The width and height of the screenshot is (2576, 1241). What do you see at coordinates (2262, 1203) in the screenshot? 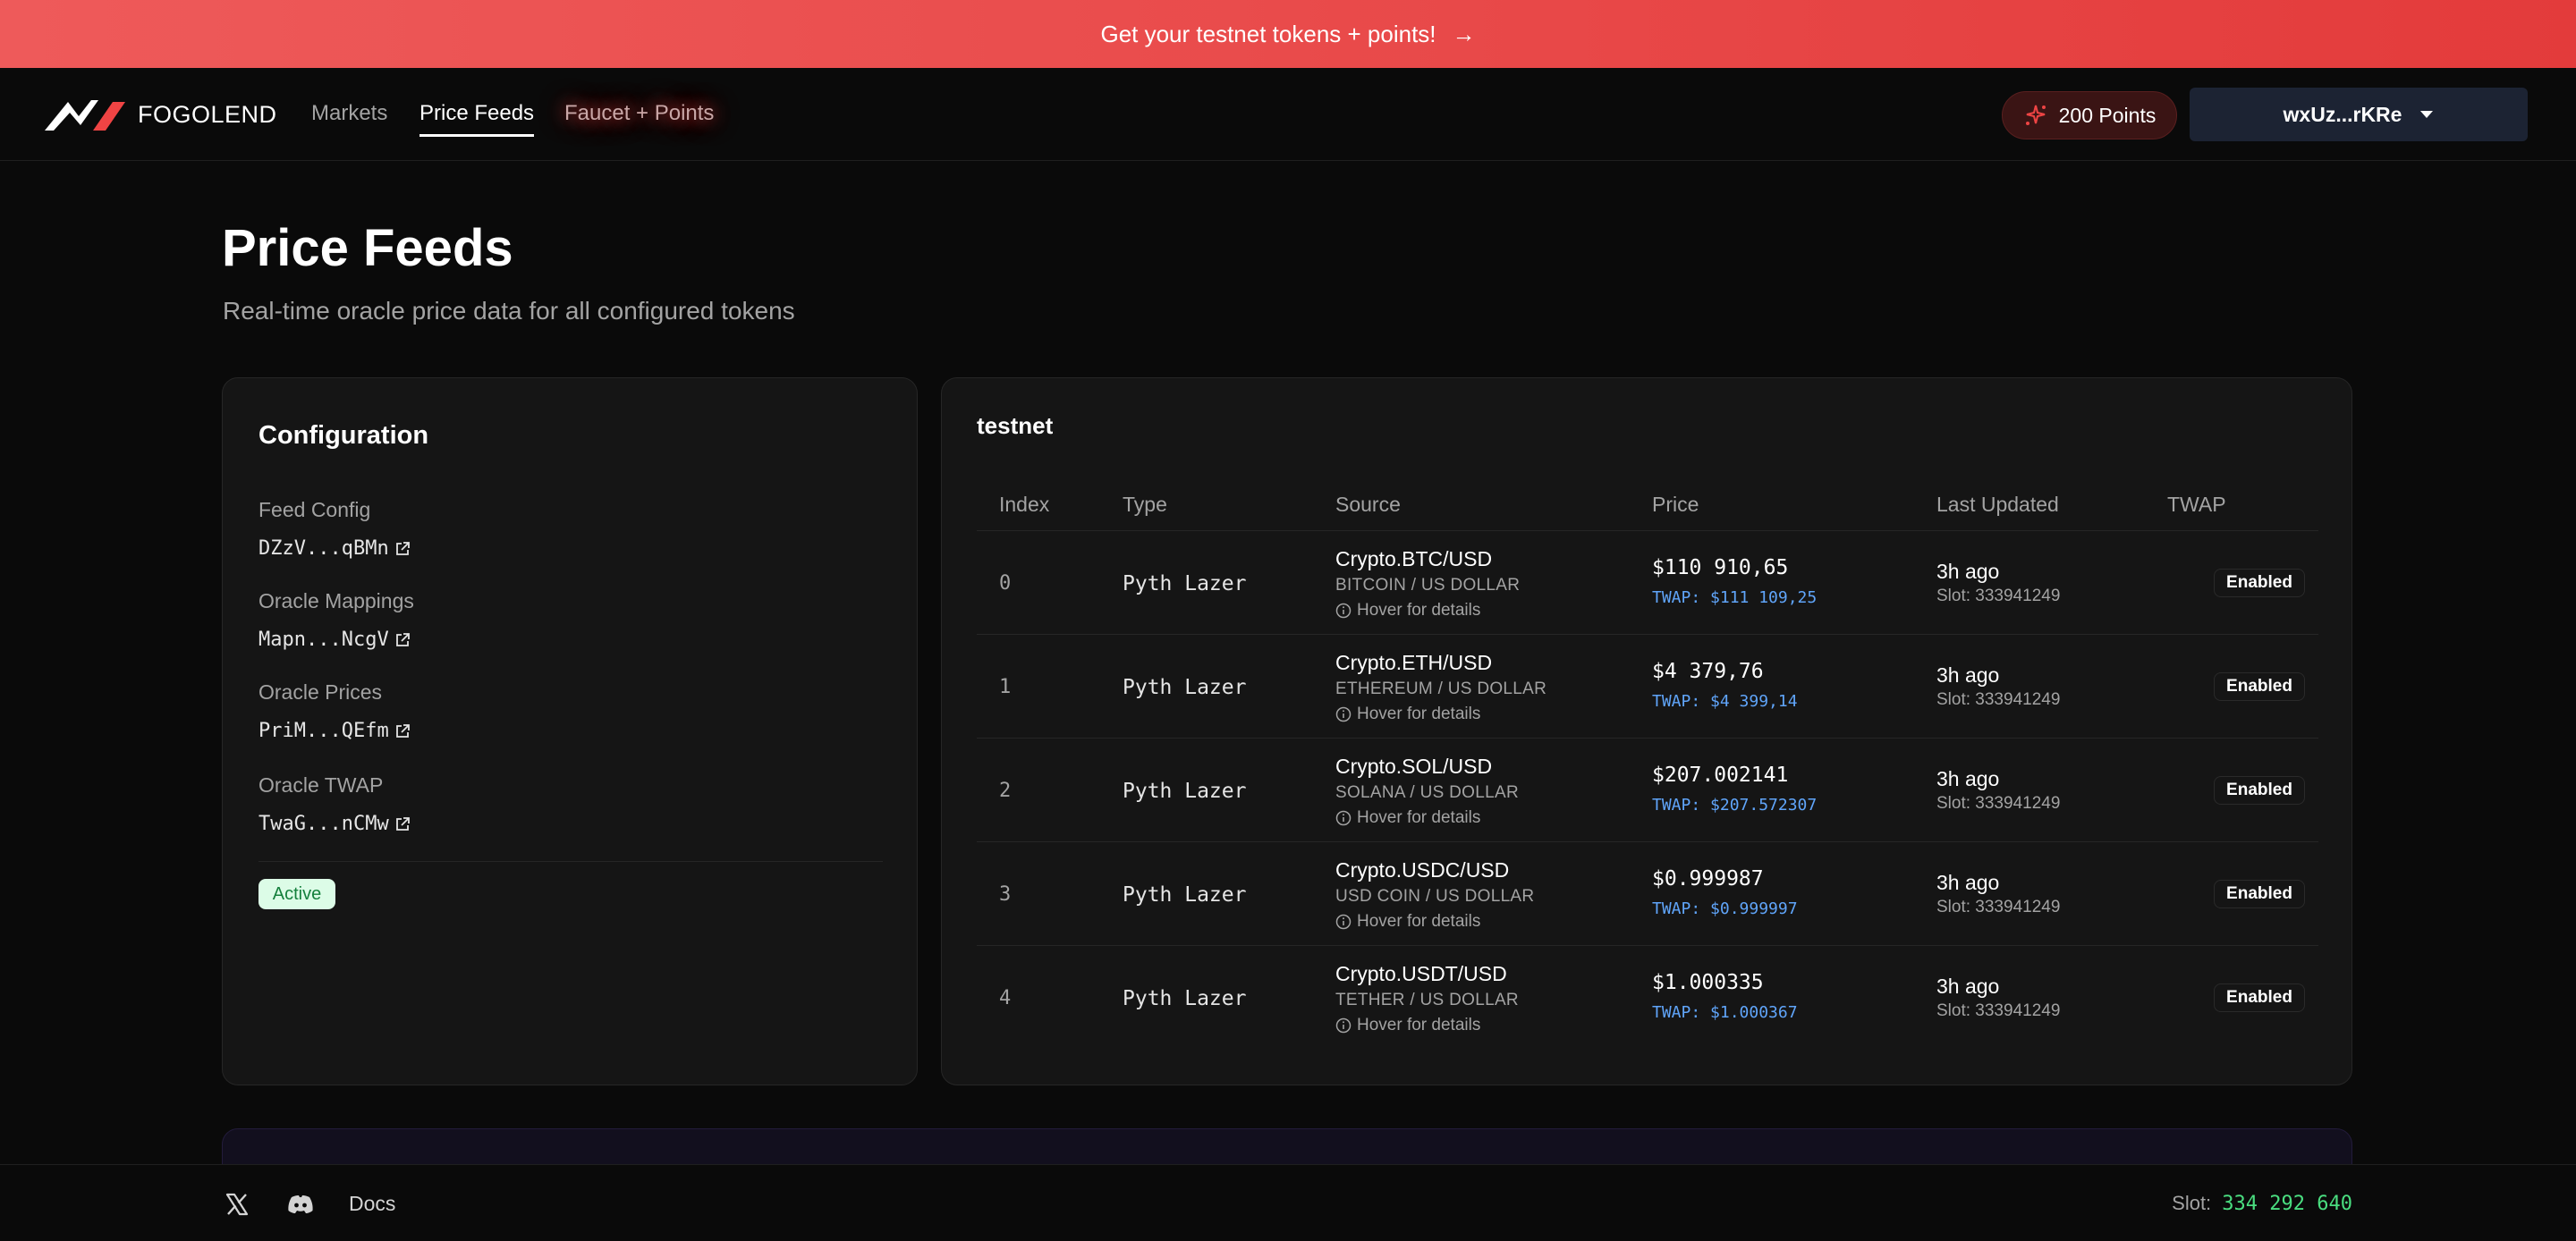
I see `current-slot: Slot: 334 292 640` at bounding box center [2262, 1203].